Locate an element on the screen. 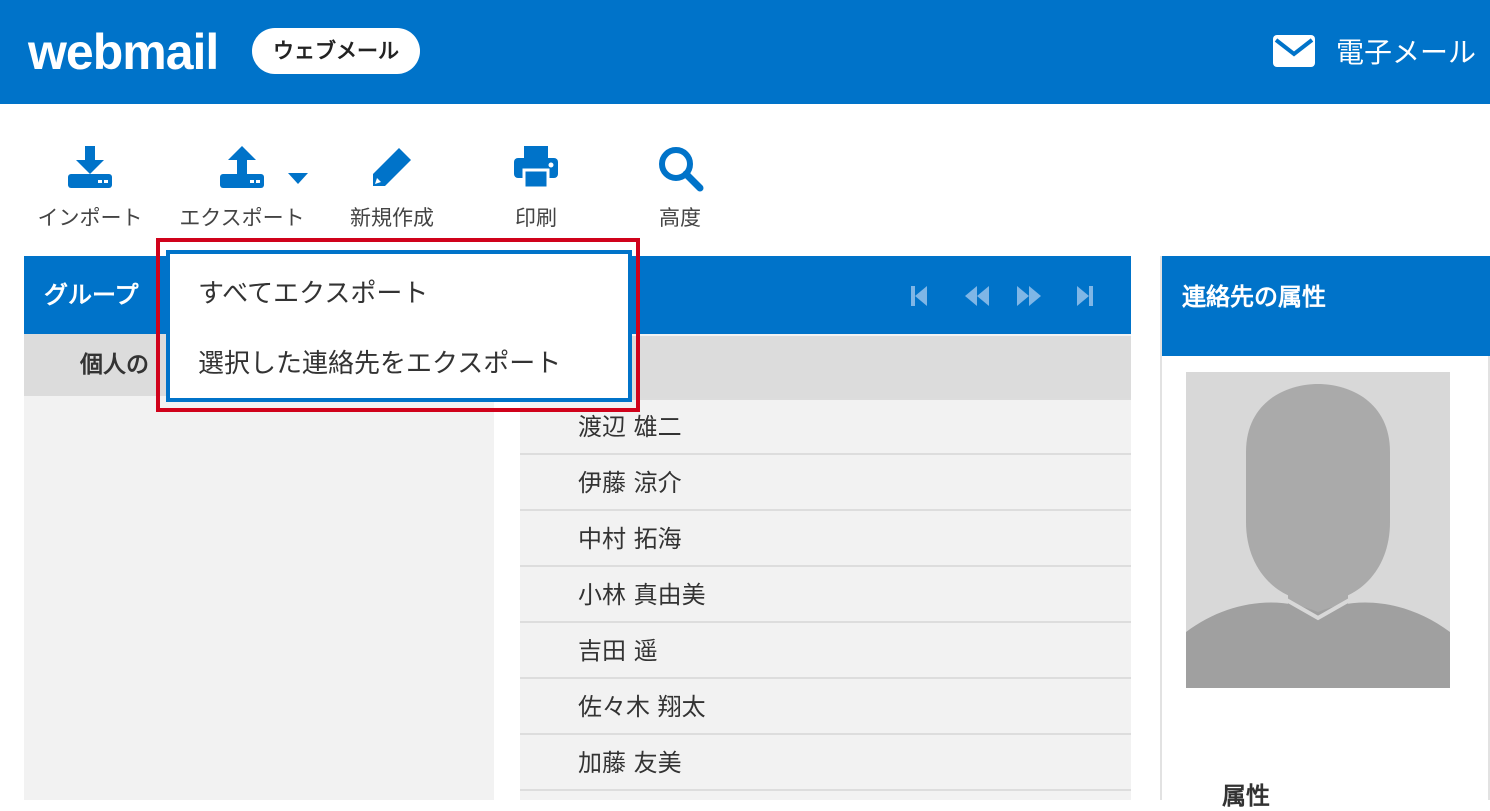 Image resolution: width=1490 pixels, height=811 pixels. logo-text: webmail is located at coordinates (123, 52).